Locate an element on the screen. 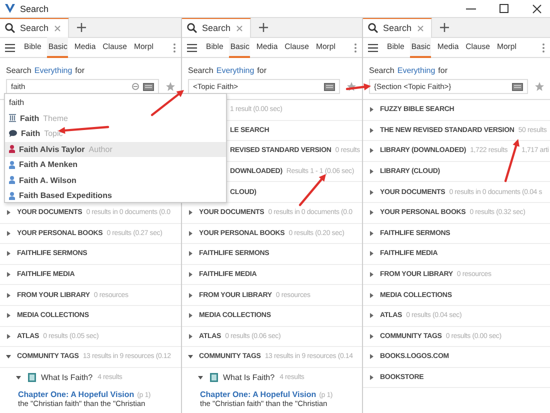  suggestion-item: faith is located at coordinates (115, 102).